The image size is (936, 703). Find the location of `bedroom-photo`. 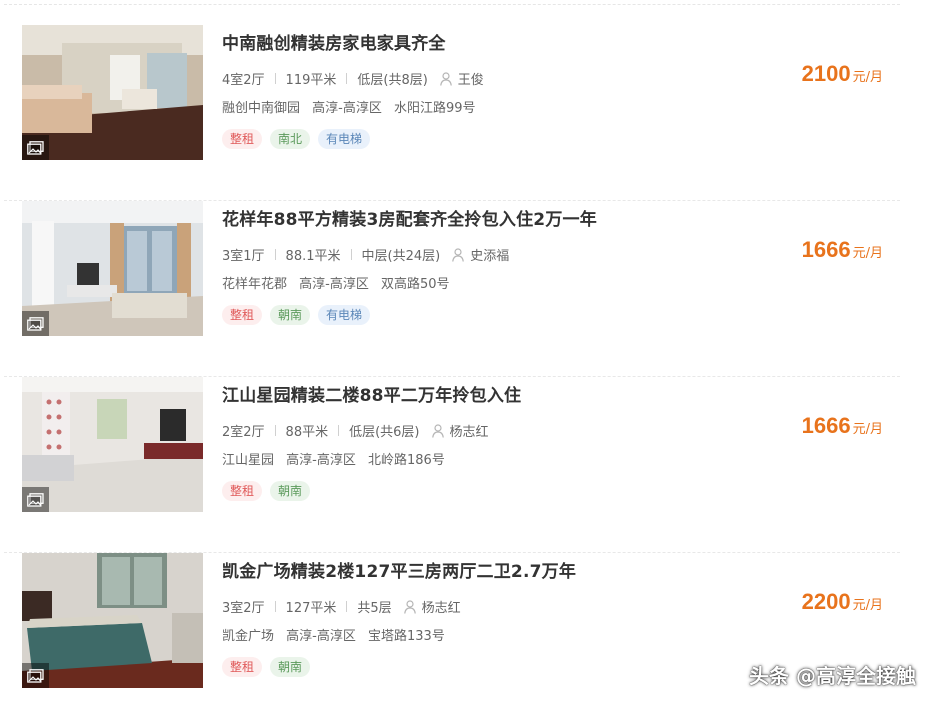

bedroom-photo is located at coordinates (112, 620).